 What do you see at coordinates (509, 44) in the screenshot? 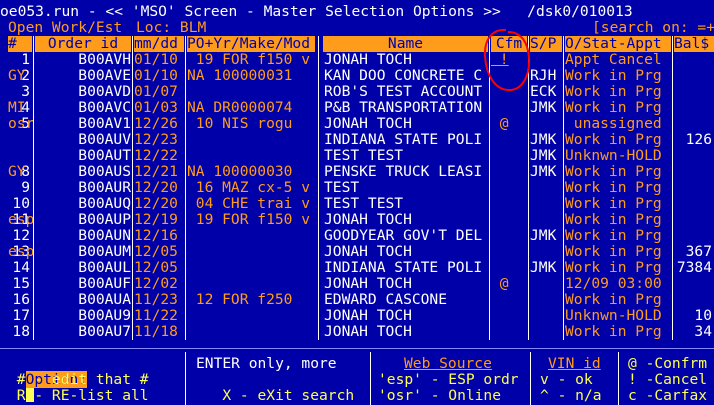
I see `header-cfm: Cfm` at bounding box center [509, 44].